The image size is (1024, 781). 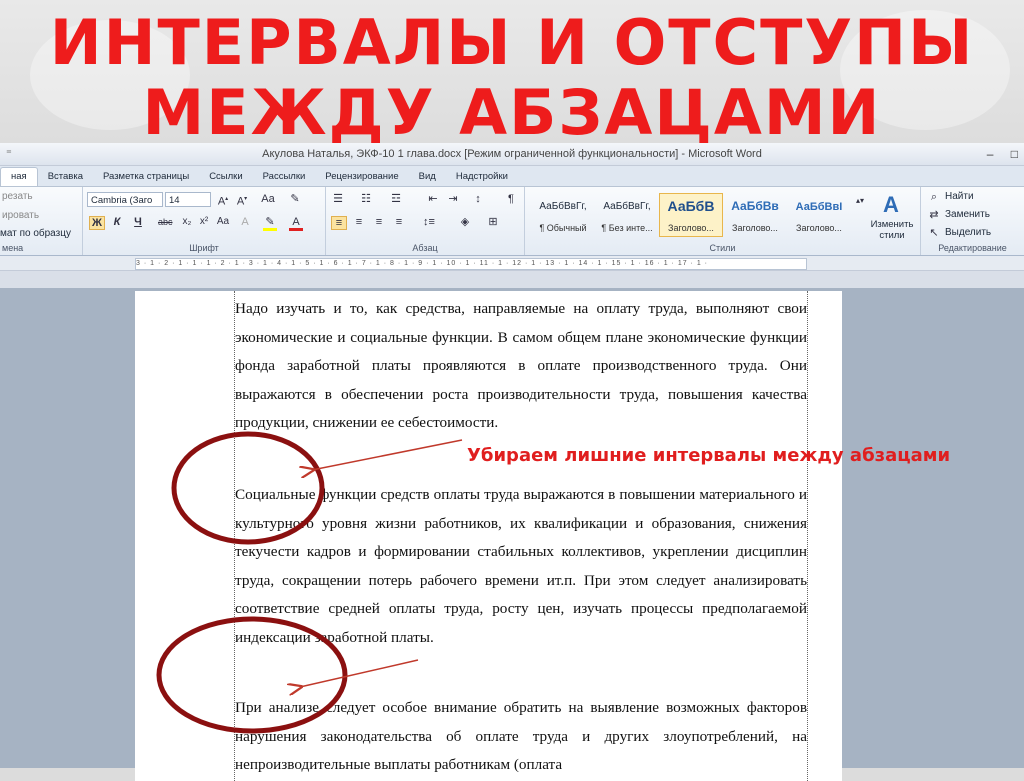 I want to click on paragraph-group: ☰ ☷ ☲ ⇤ ⇥ ↕ ¶ ≡ ≡ ≡ ≡ ↕≡ ◈ ⊞ Абзац, so click(x=425, y=221).